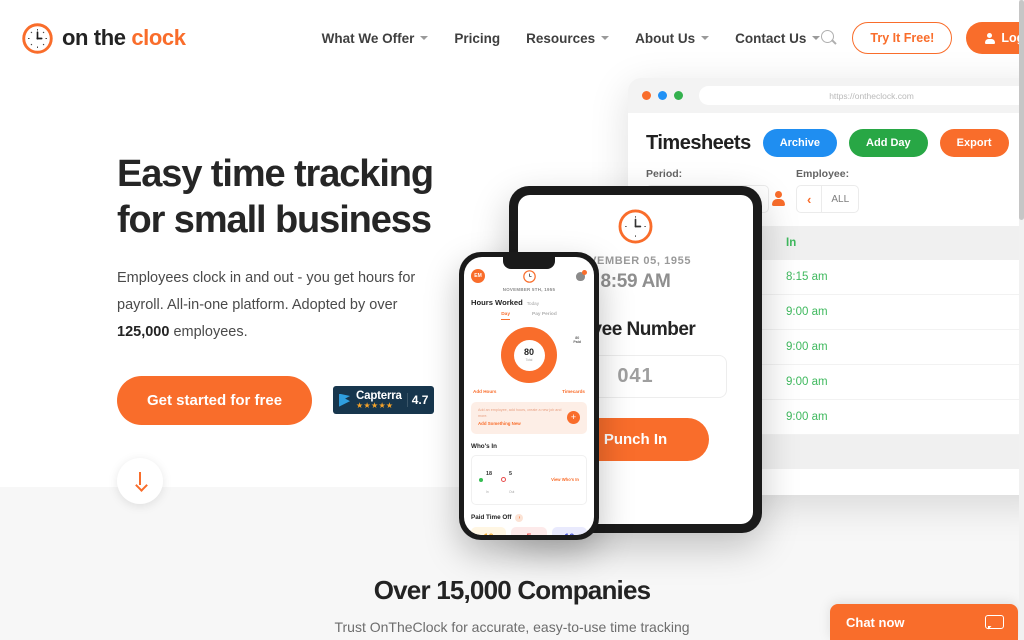 The image size is (1024, 640). I want to click on get-started-button: Get started for free, so click(215, 400).